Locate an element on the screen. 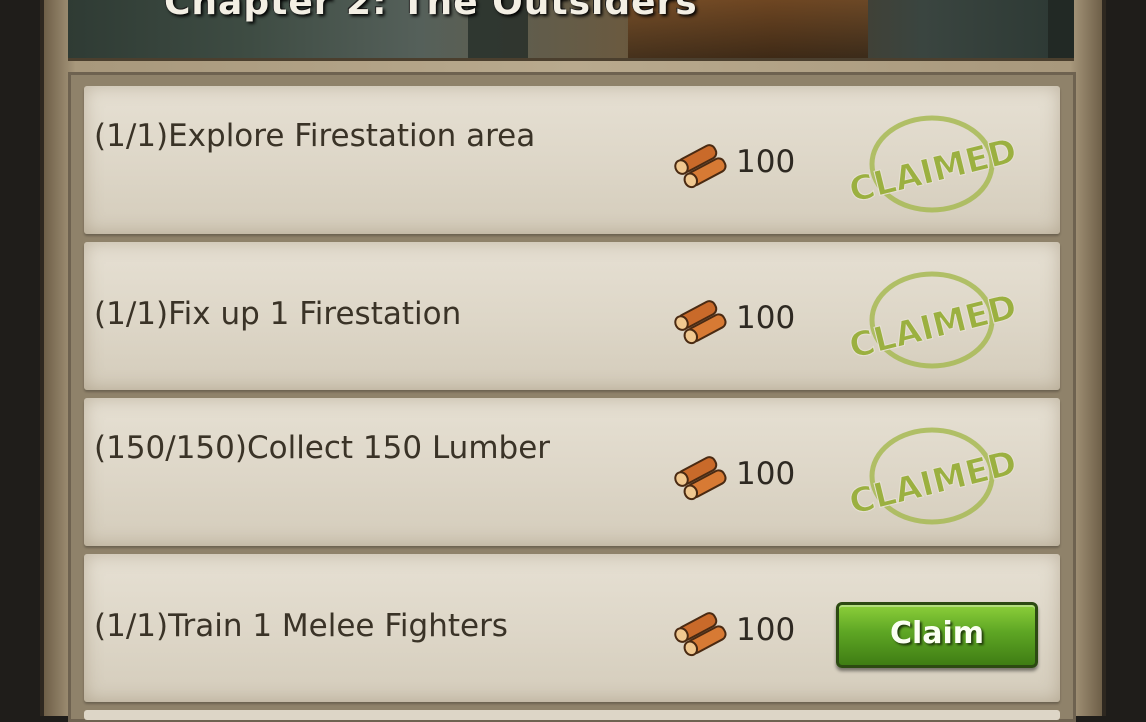 The image size is (1146, 722). claim-button-label: Claim is located at coordinates (937, 633).